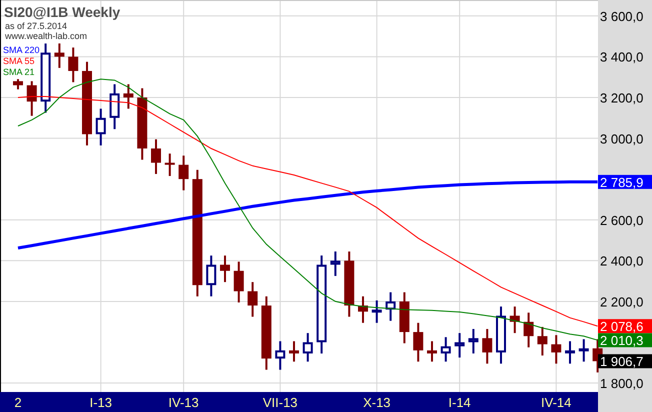 Image resolution: width=652 pixels, height=412 pixels. Describe the element at coordinates (625, 362) in the screenshot. I see `value-tag: 1 906,7` at that location.